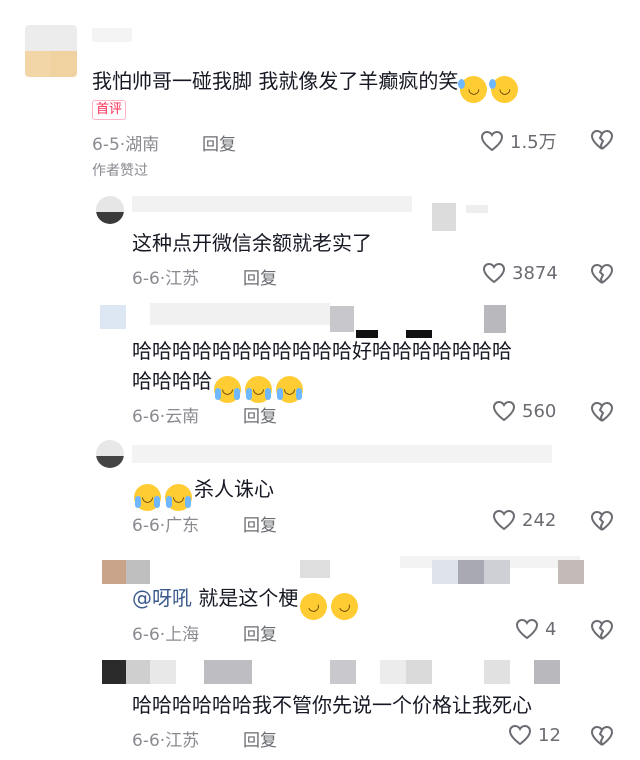 This screenshot has width=640, height=760. I want to click on comment-1-body: 我怕帅哥一碰我脚 我就像发了羊癫疯的笑, so click(275, 81).